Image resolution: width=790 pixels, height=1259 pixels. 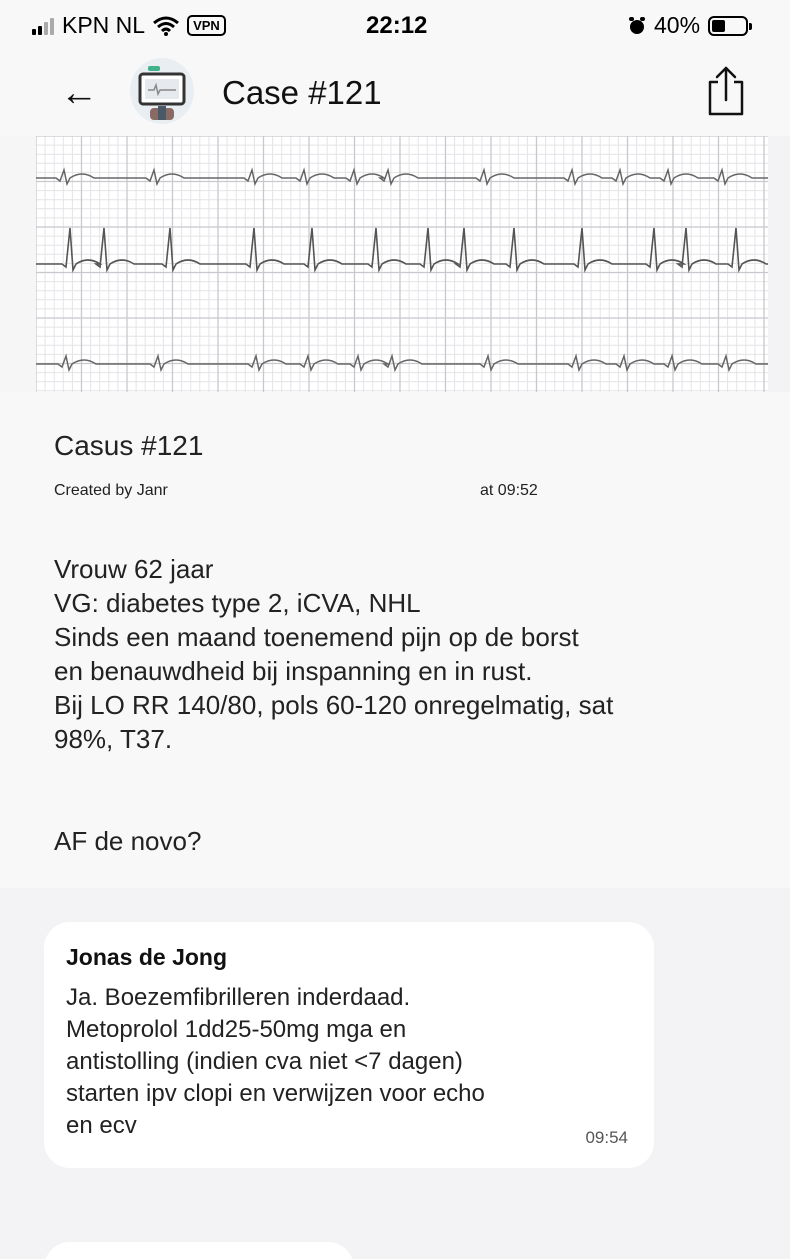 I want to click on description-line: Vrouw 62 jaar, so click(x=134, y=569).